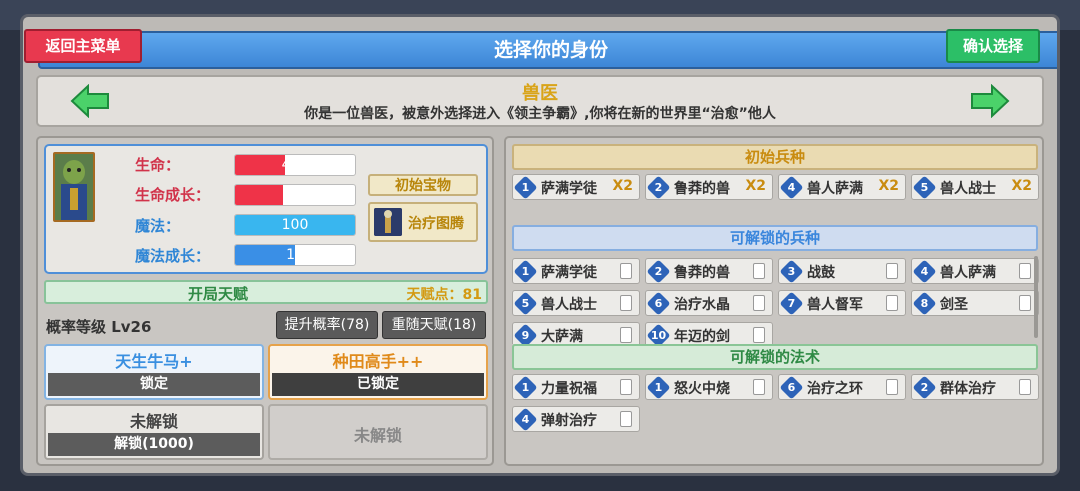  Describe the element at coordinates (173, 256) in the screenshot. I see `stat-label-mana-growth: 魔法成长：` at that location.